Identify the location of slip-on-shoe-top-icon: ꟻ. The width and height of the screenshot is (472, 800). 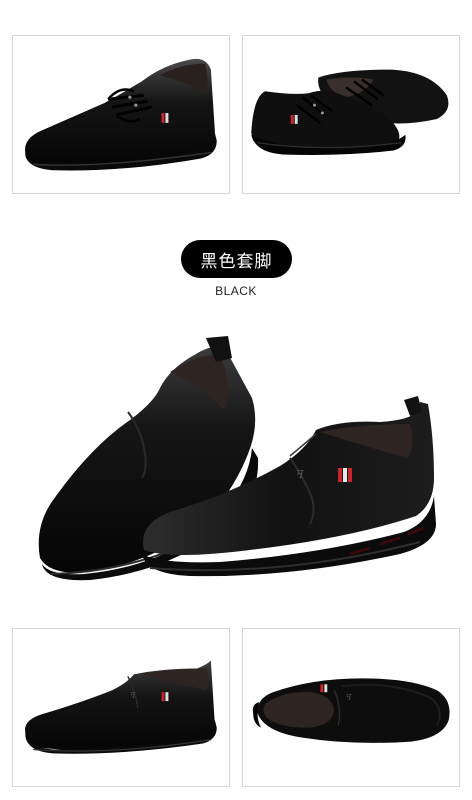
(351, 710).